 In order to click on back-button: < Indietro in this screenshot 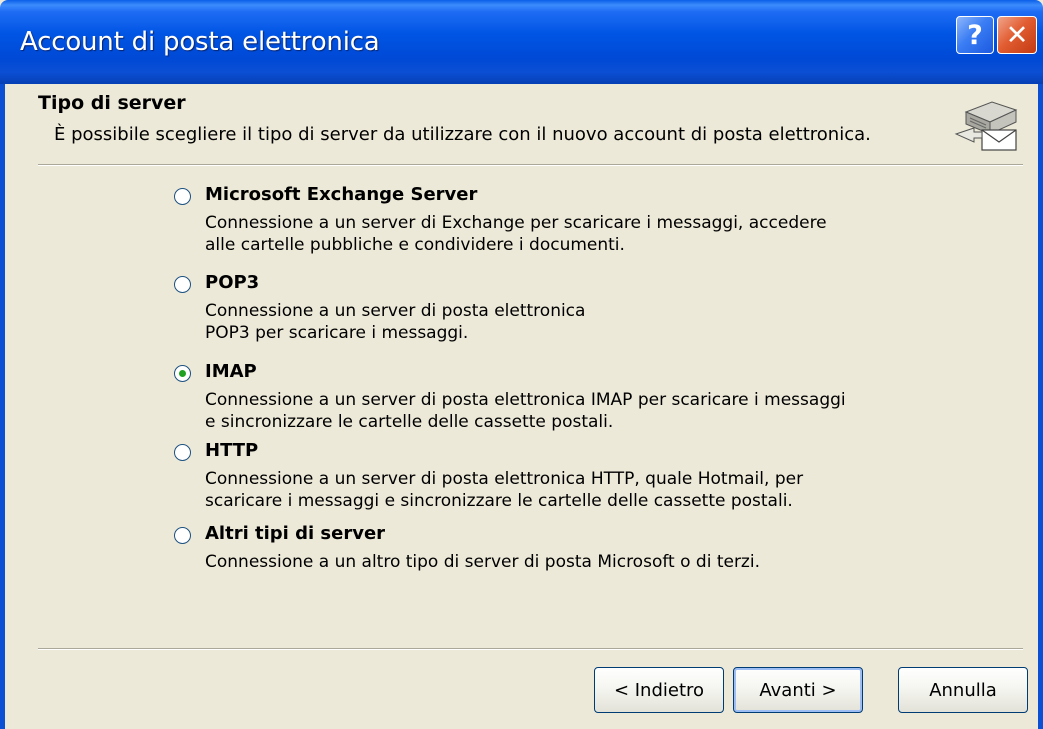, I will do `click(659, 690)`.